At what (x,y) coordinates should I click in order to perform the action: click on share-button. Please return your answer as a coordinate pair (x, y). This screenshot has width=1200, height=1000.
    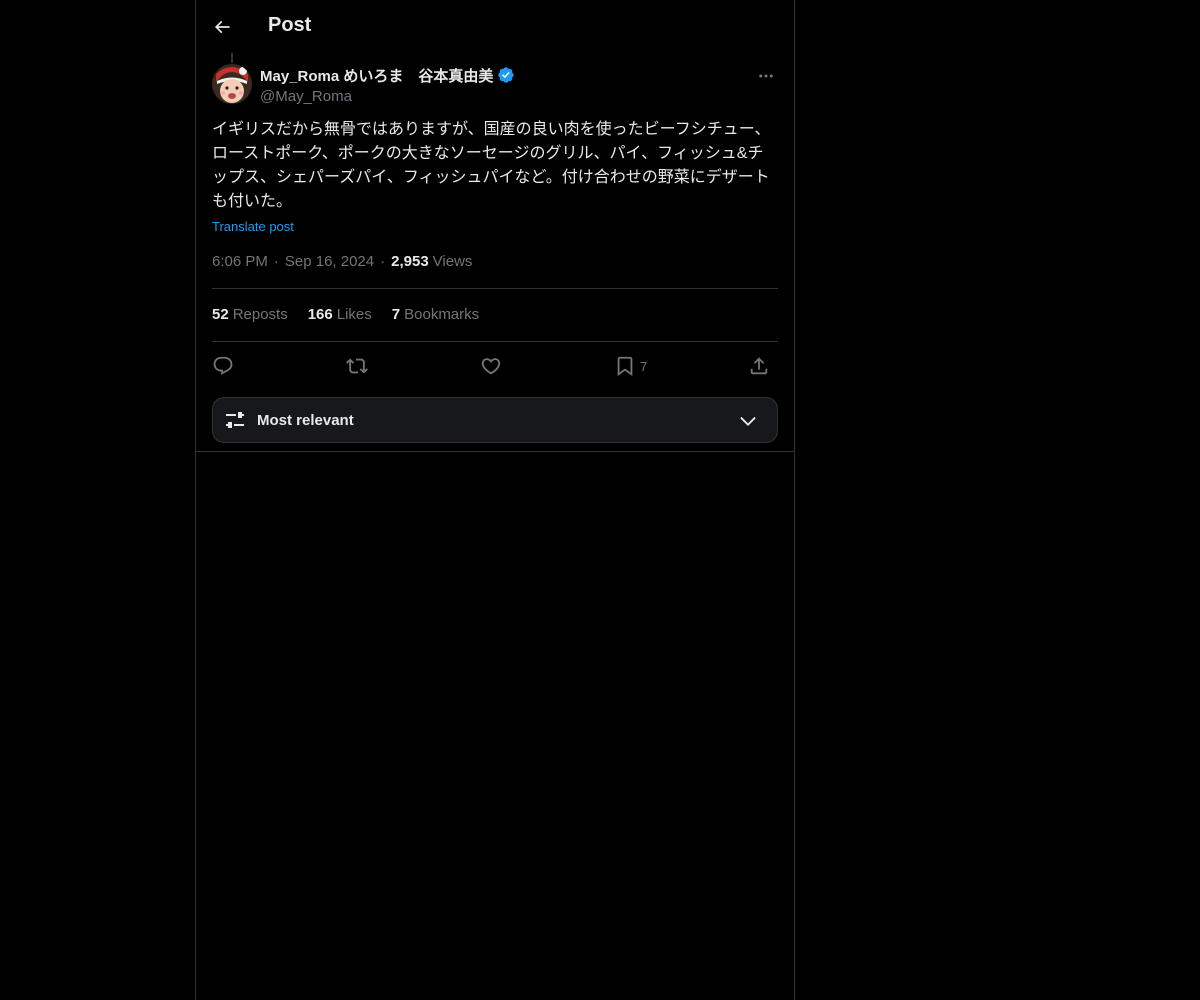
    Looking at the image, I should click on (759, 366).